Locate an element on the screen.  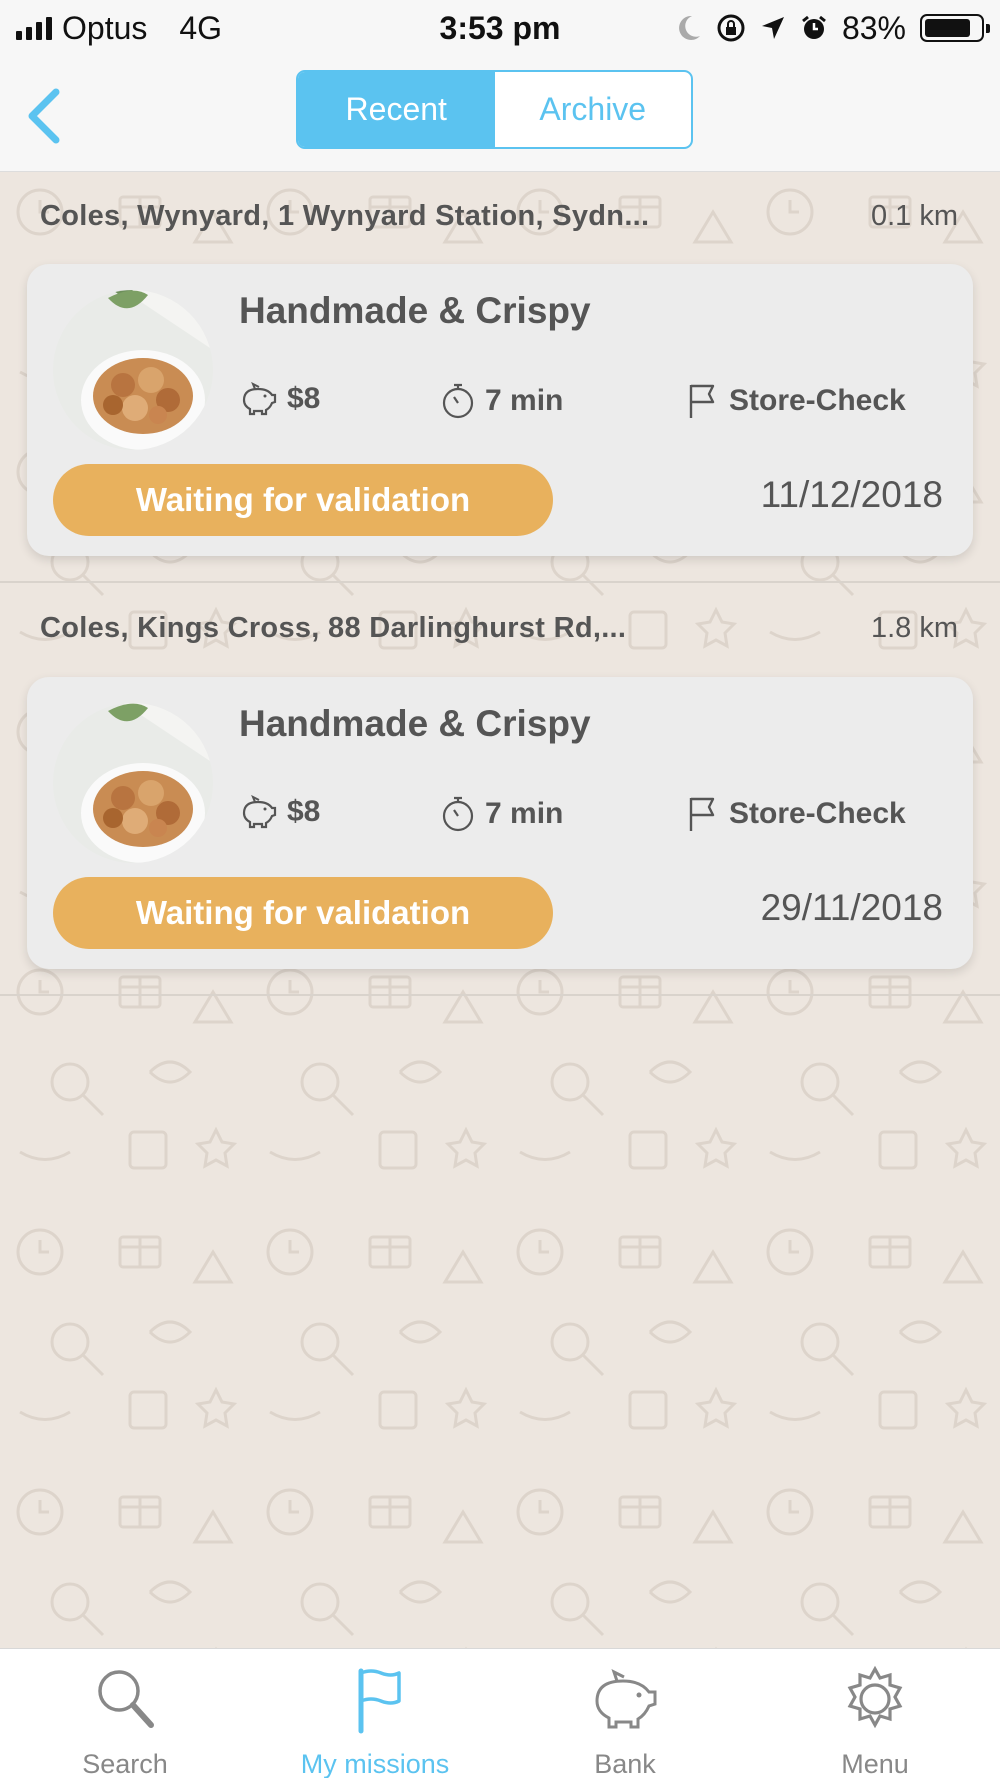
tab-label: Menu is located at coordinates (875, 1763).